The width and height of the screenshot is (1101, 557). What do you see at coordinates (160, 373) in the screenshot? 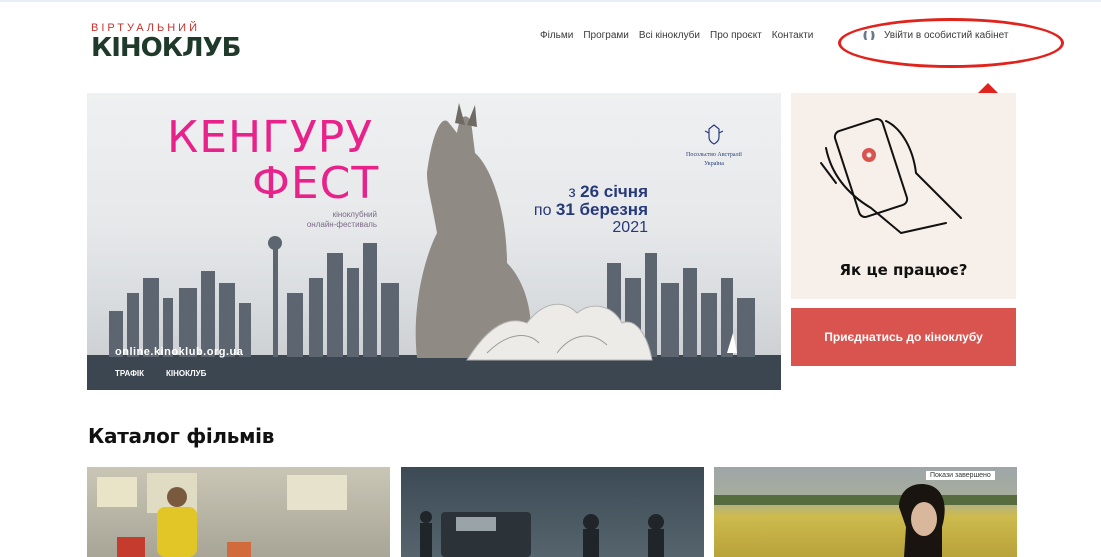
I see `banner-partner-logos: ТРАФІК КІНОКЛУБ` at bounding box center [160, 373].